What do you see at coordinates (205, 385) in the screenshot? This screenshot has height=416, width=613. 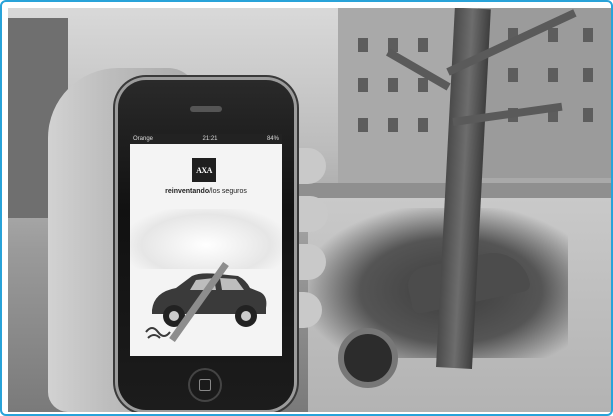 I see `home-button-icon` at bounding box center [205, 385].